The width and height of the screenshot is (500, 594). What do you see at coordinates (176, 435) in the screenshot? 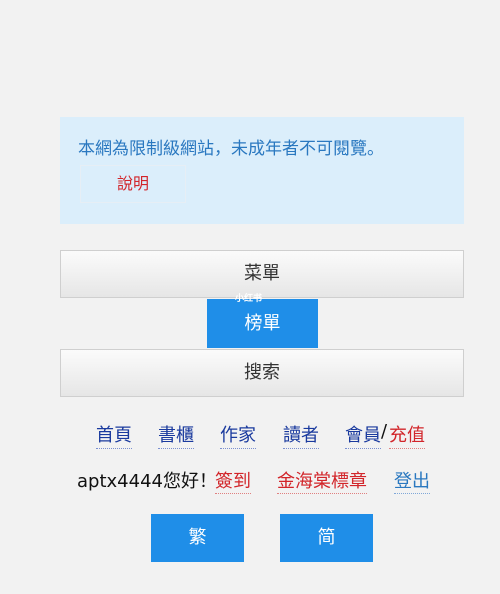
I see `nav-bookshelf-link: 書櫃` at bounding box center [176, 435].